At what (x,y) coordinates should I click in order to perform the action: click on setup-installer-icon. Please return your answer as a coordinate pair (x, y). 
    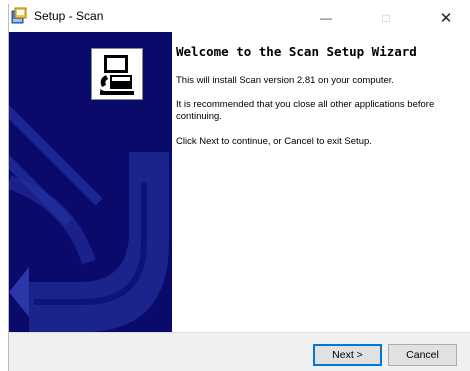
    Looking at the image, I should click on (20, 16).